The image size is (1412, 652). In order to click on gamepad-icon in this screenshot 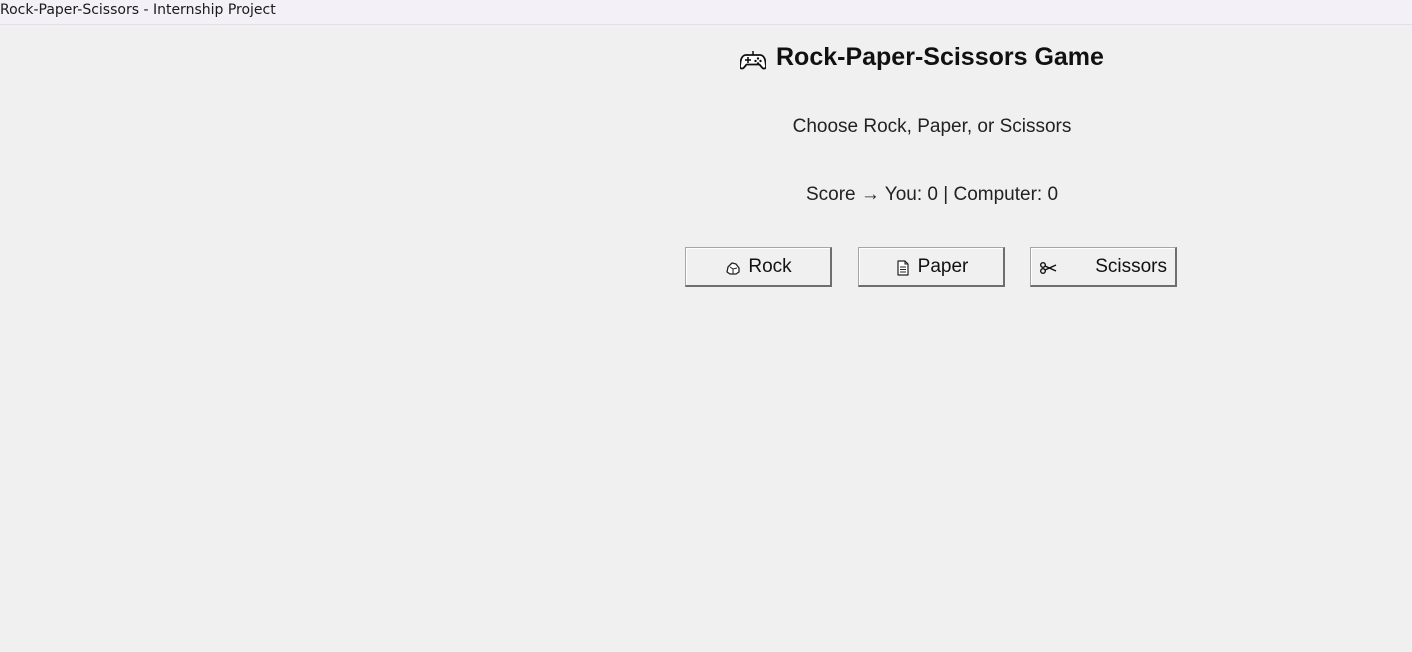, I will do `click(753, 61)`.